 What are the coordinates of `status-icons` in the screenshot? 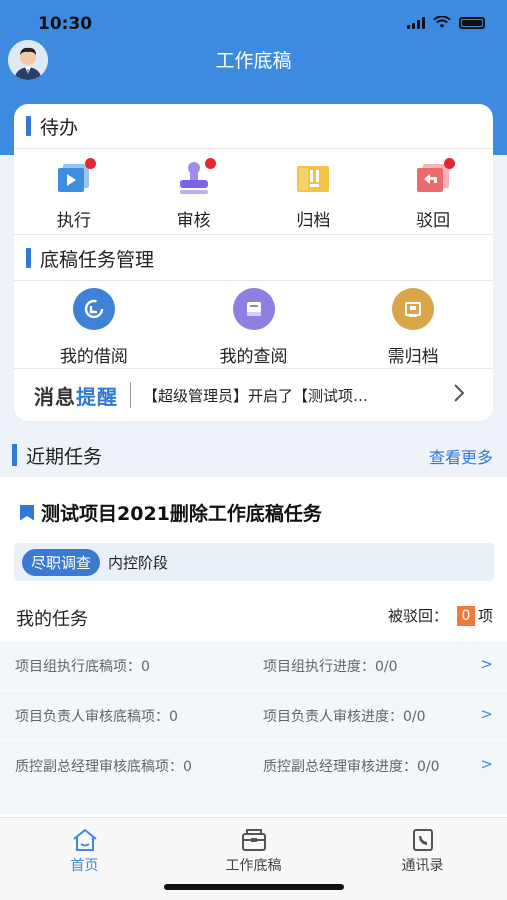 It's located at (446, 22).